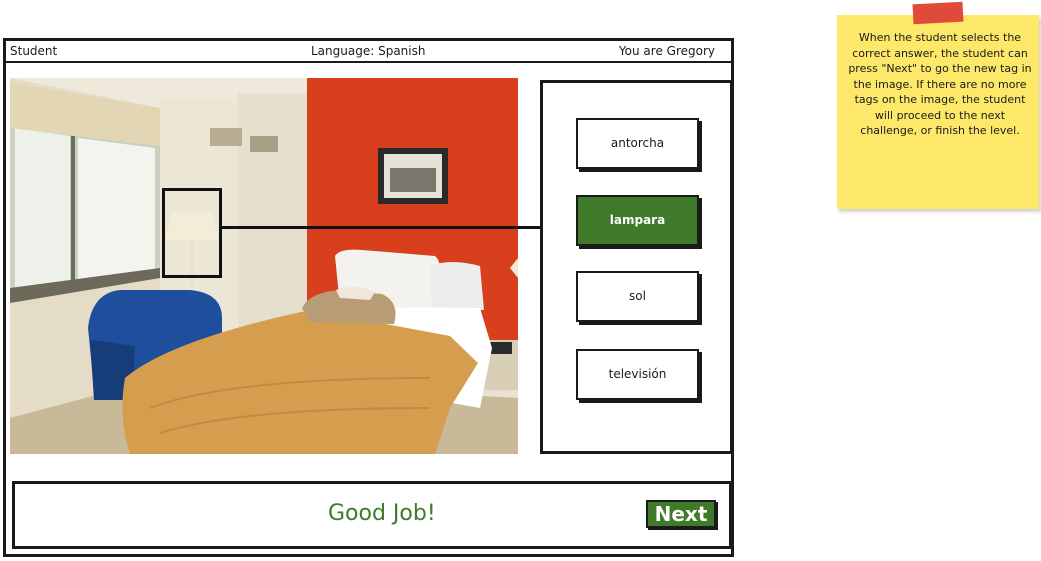 The height and width of the screenshot is (561, 1041). Describe the element at coordinates (938, 13) in the screenshot. I see `tape-strip` at that location.